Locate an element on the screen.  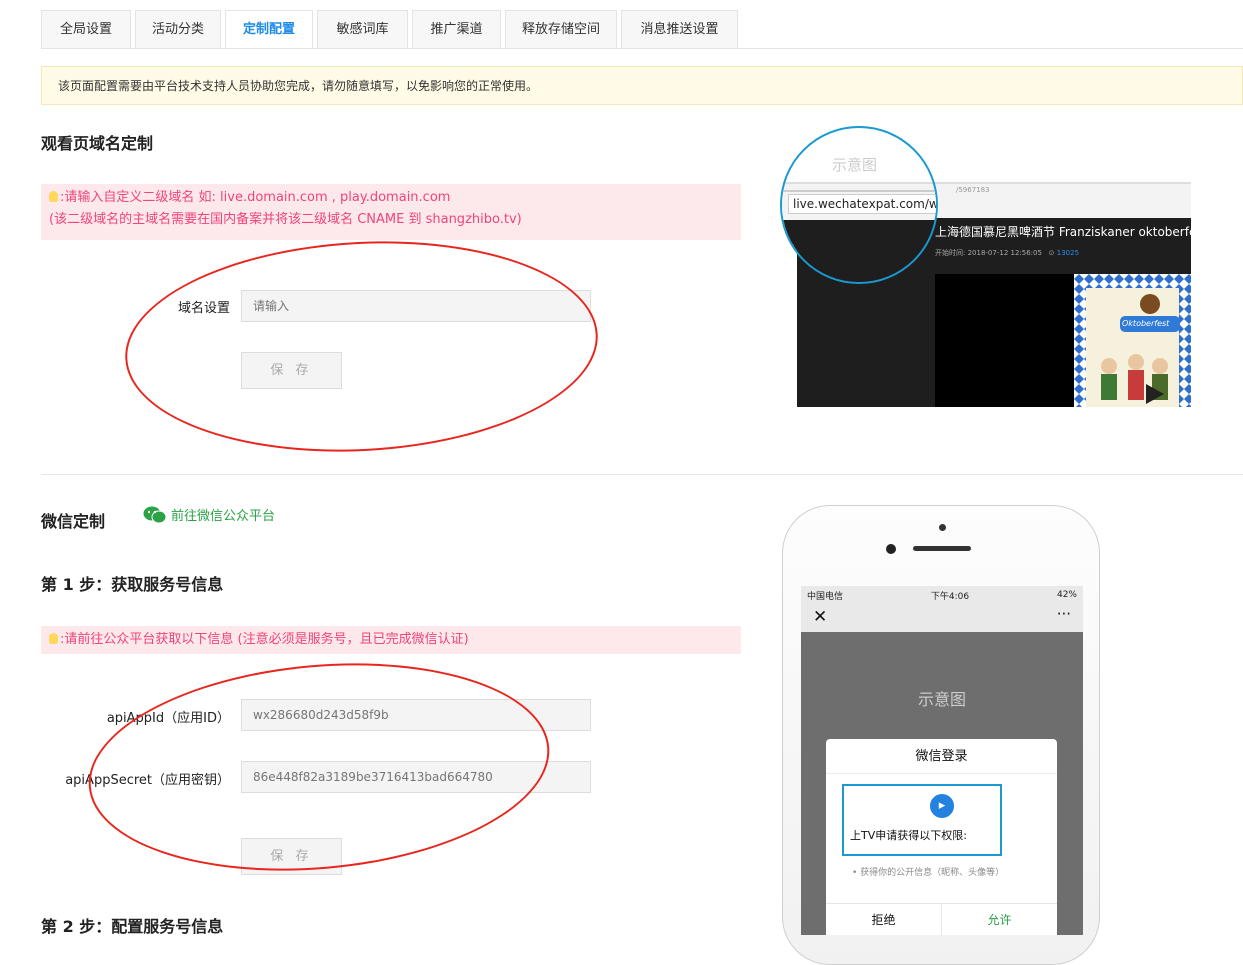
close-icon: ✕ is located at coordinates (820, 617).